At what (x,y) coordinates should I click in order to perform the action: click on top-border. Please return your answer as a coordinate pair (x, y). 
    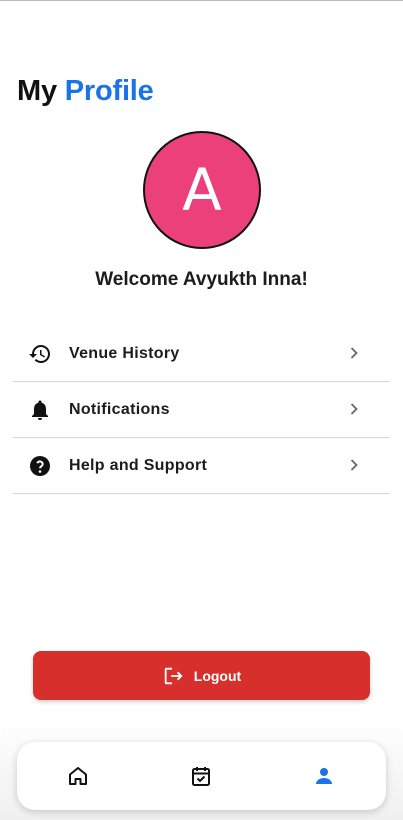
    Looking at the image, I should click on (201, 0).